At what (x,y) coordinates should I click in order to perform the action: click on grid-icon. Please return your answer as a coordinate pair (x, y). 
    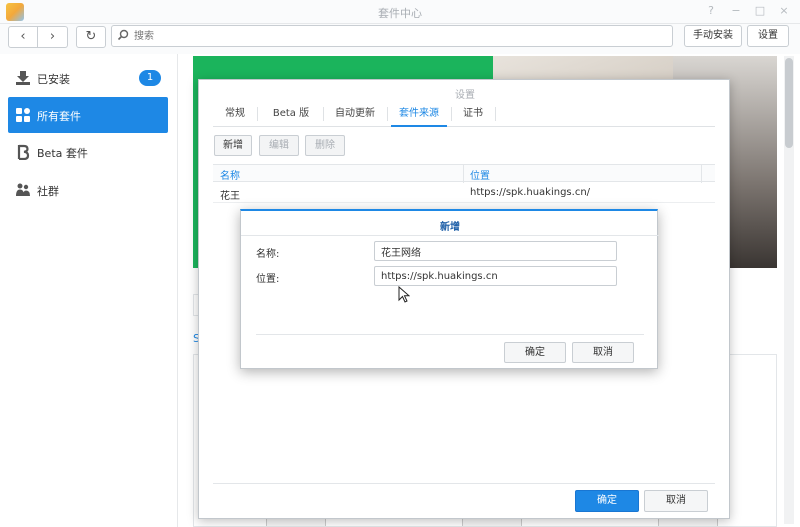
    Looking at the image, I should click on (23, 115).